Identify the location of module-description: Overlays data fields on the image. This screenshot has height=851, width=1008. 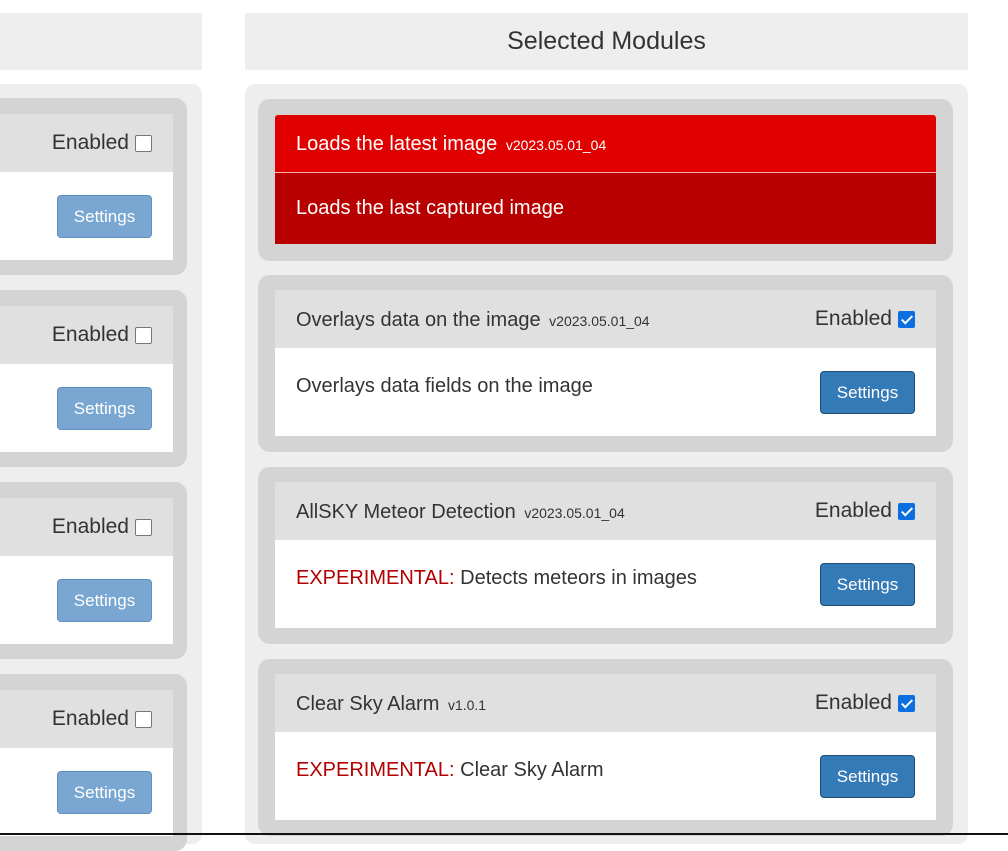
(444, 386).